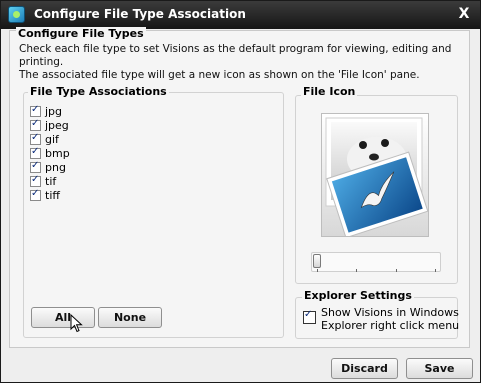  I want to click on gif-checkbox, so click(35, 138).